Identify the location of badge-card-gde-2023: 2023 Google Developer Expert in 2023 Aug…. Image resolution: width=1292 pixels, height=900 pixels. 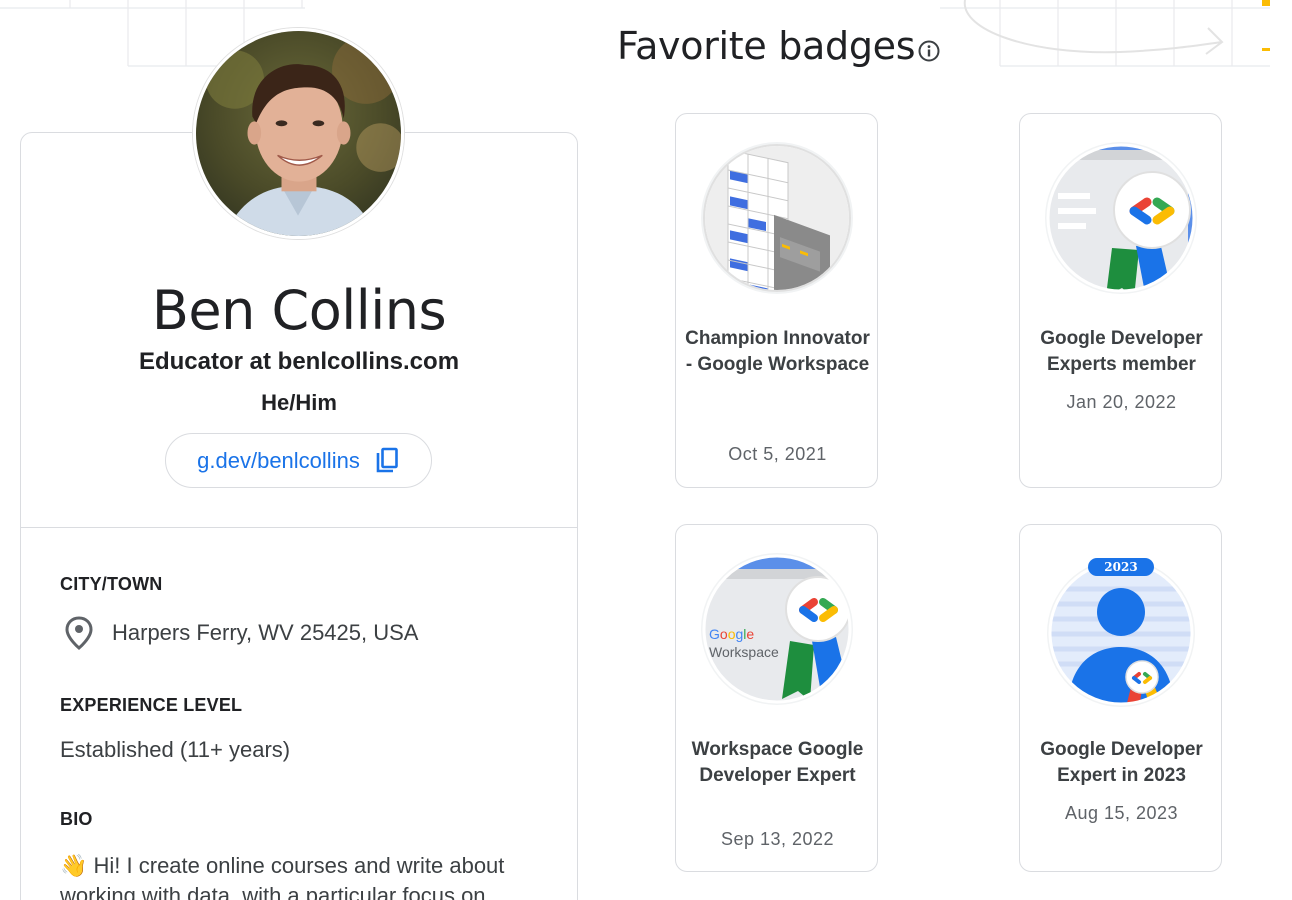
(1120, 698).